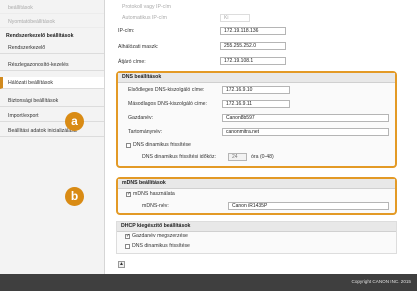 Image resolution: width=417 pixels, height=291 pixels. I want to click on sidebar-header-admin: Rendszerkezelő beállítások, so click(40, 36).